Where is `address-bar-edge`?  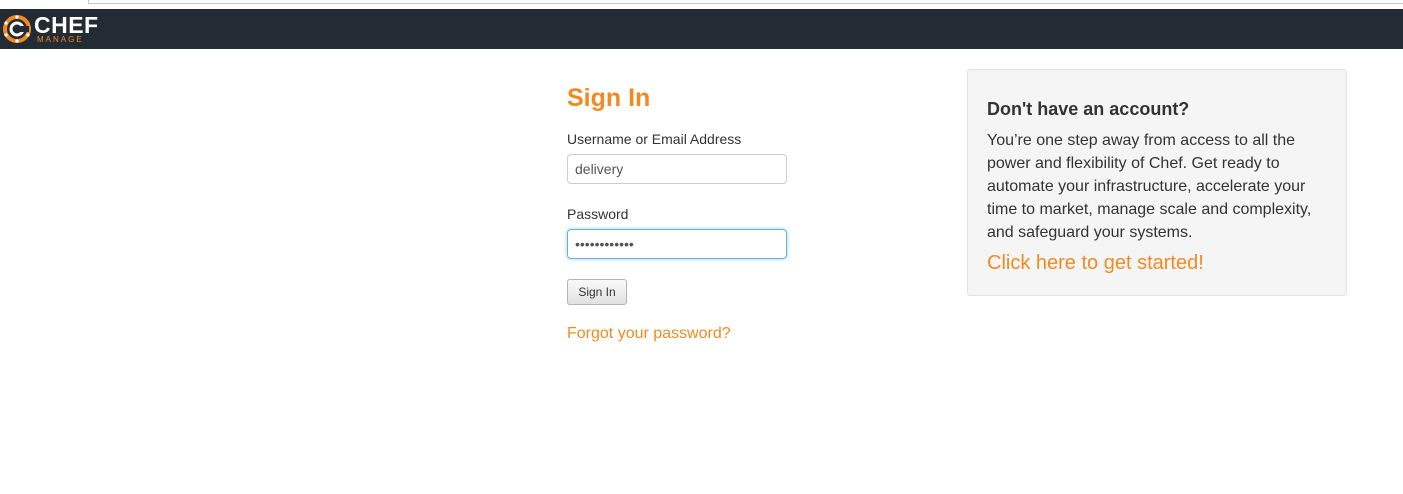
address-bar-edge is located at coordinates (745, 2).